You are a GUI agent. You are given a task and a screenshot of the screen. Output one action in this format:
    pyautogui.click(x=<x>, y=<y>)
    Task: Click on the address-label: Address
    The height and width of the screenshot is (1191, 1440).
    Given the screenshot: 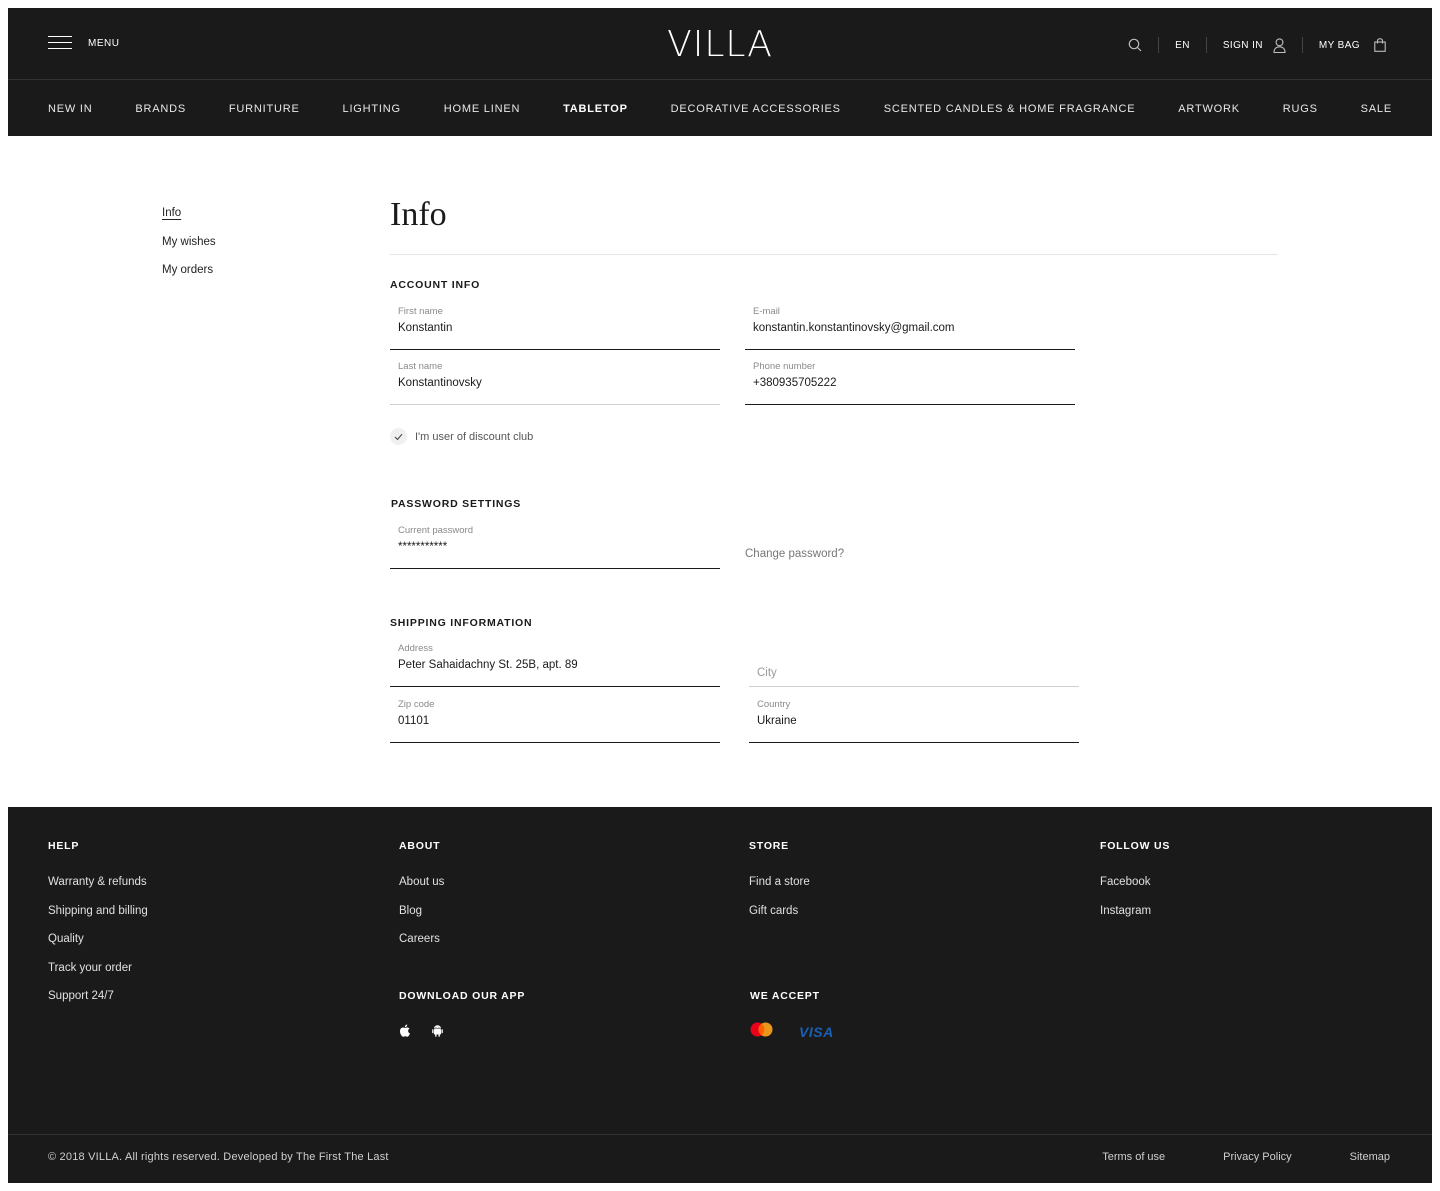 What is the action you would take?
    pyautogui.click(x=415, y=648)
    